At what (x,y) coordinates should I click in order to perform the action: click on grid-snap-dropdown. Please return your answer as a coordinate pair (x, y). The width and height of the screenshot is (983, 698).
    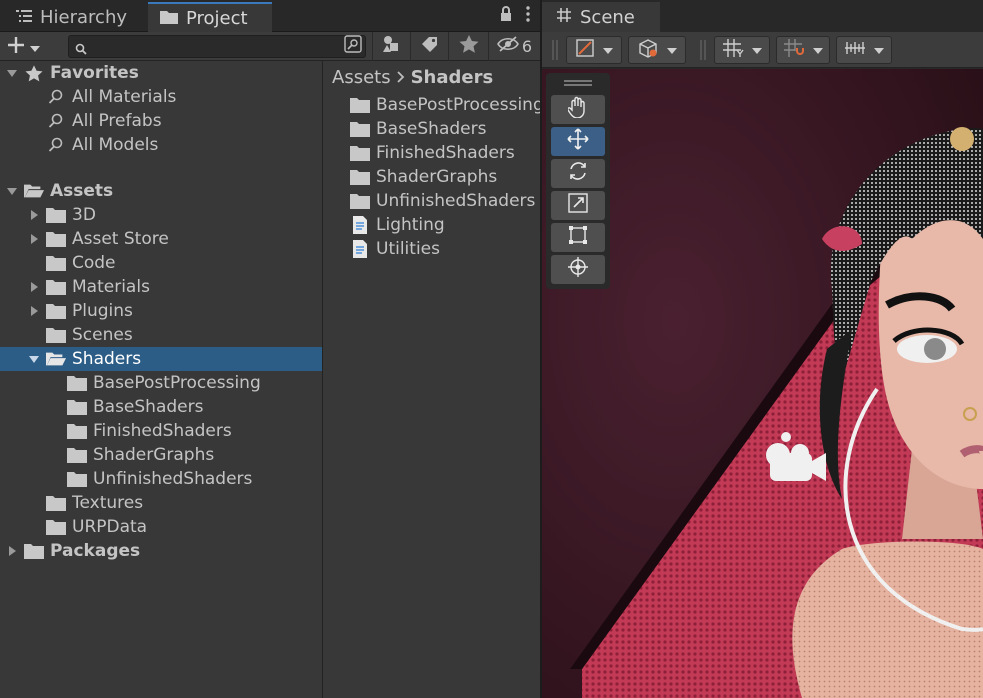
    Looking at the image, I should click on (742, 50).